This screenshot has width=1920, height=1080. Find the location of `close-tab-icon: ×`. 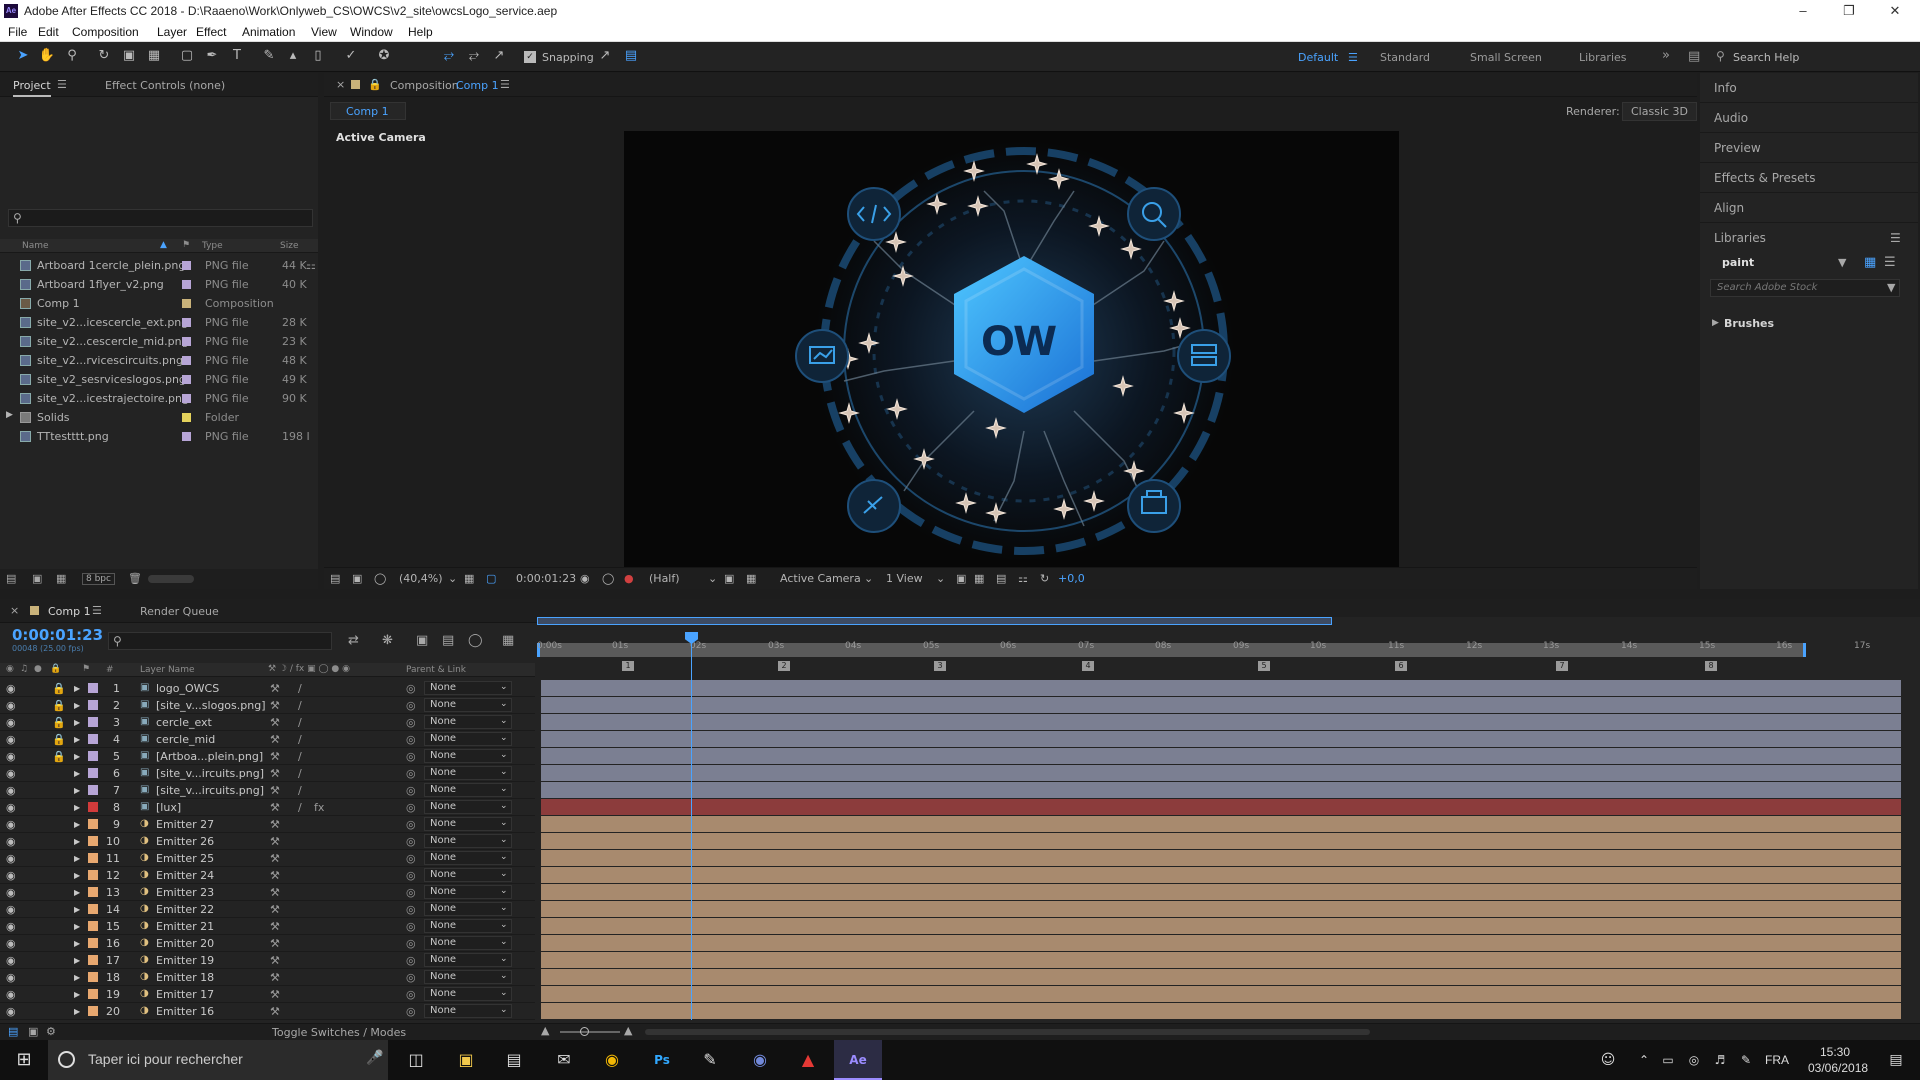

close-tab-icon: × is located at coordinates (14, 610).